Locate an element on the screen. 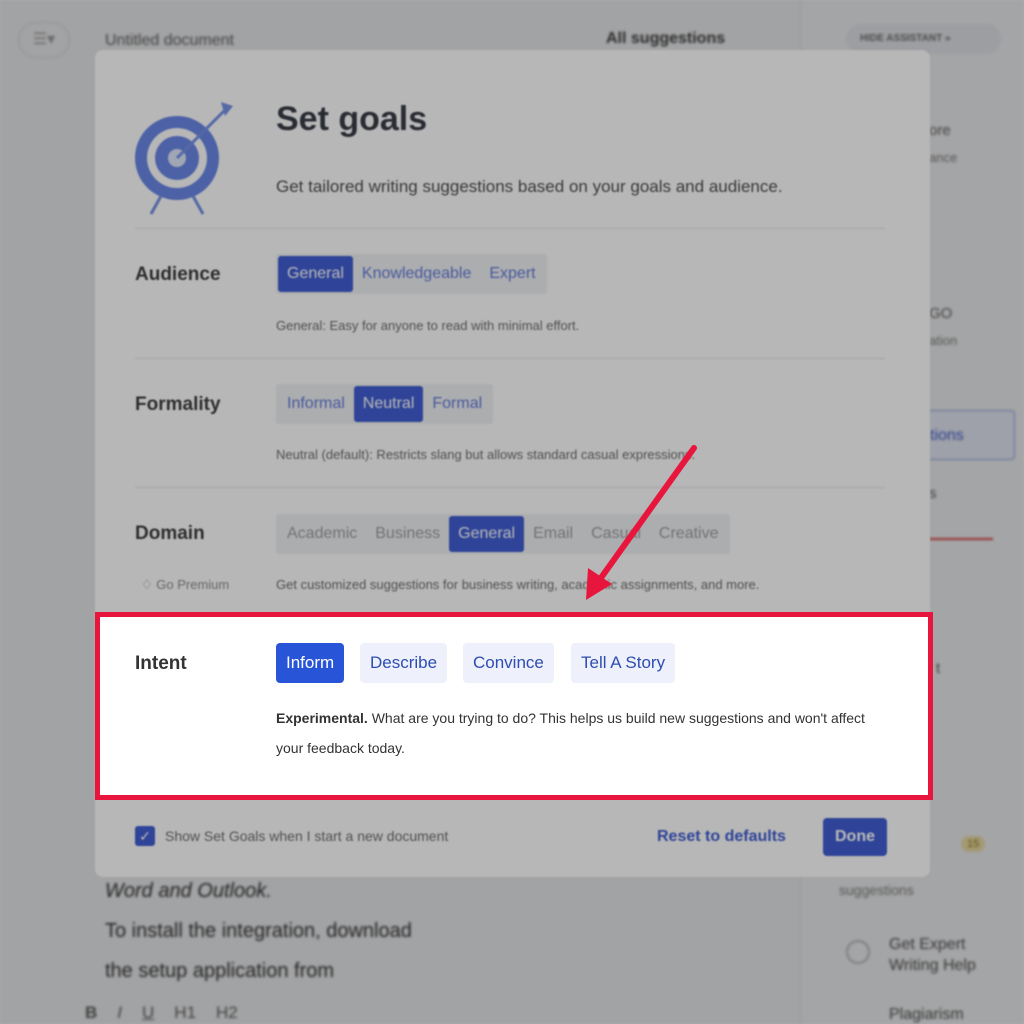  formatting-toolbar: B I U H1 H2 is located at coordinates (161, 1013).